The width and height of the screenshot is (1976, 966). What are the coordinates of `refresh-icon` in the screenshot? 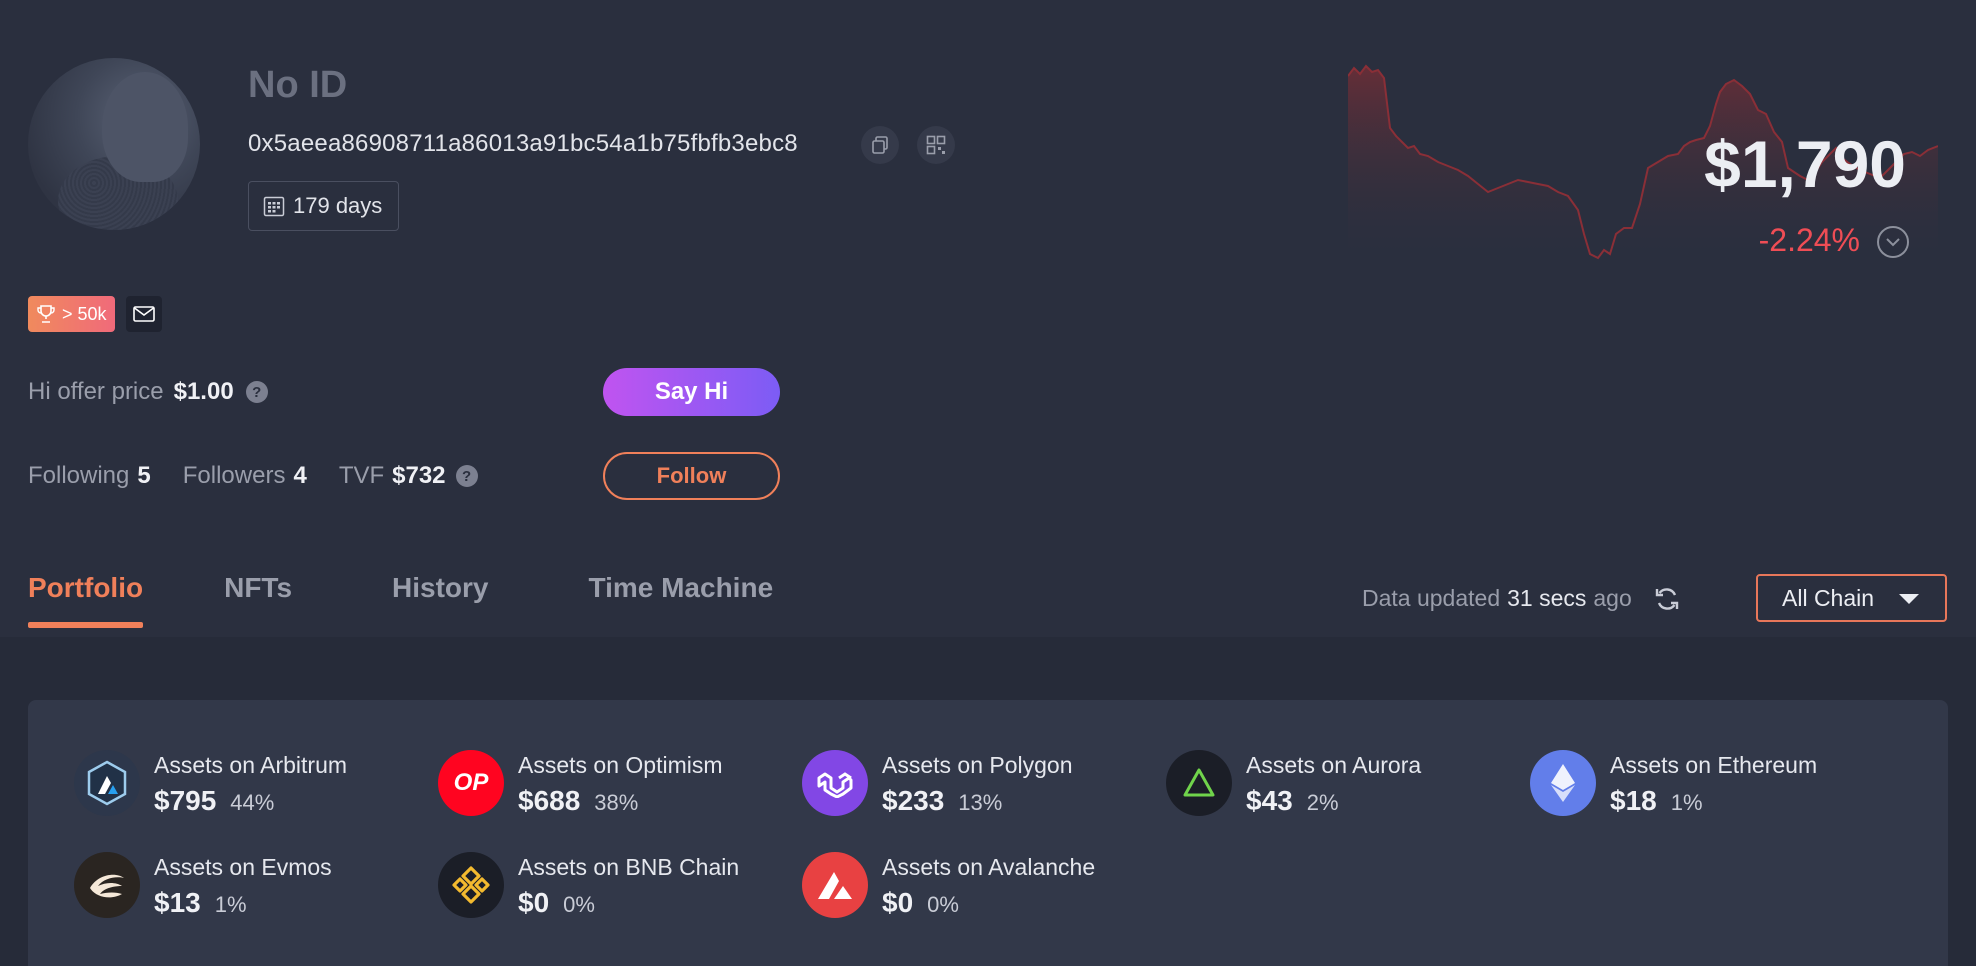 It's located at (1667, 599).